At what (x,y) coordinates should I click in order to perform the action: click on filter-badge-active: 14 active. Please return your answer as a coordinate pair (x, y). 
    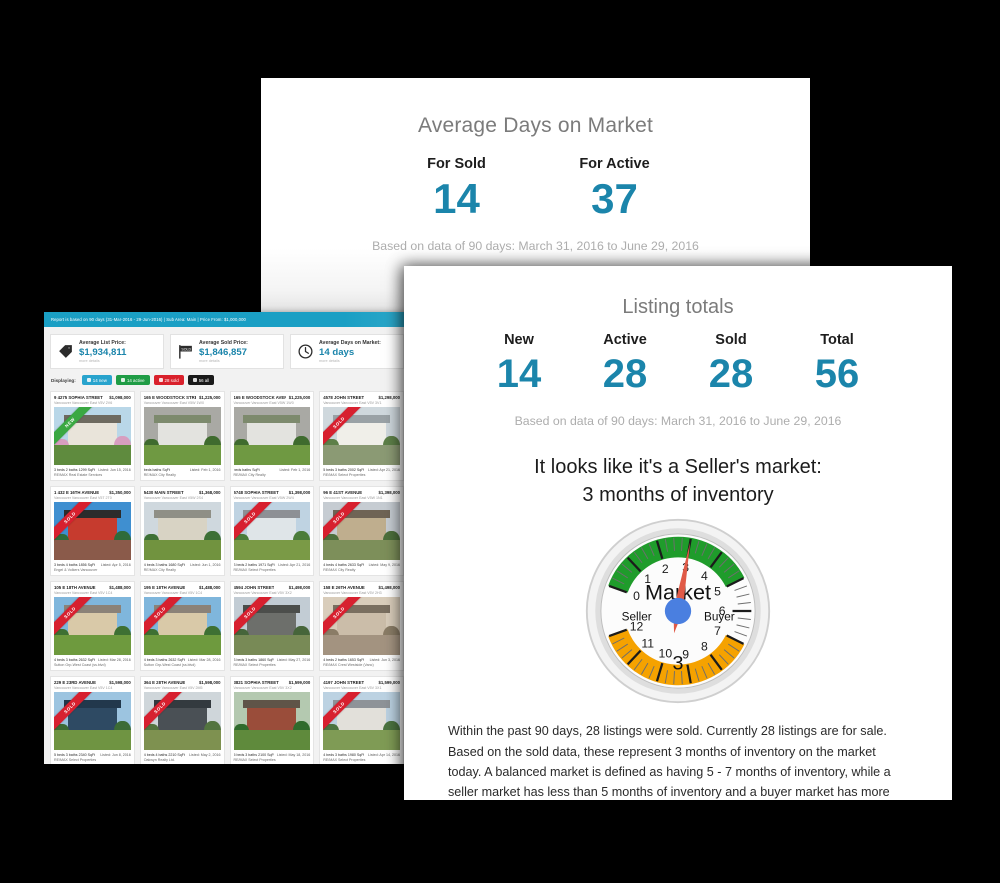
    Looking at the image, I should click on (132, 380).